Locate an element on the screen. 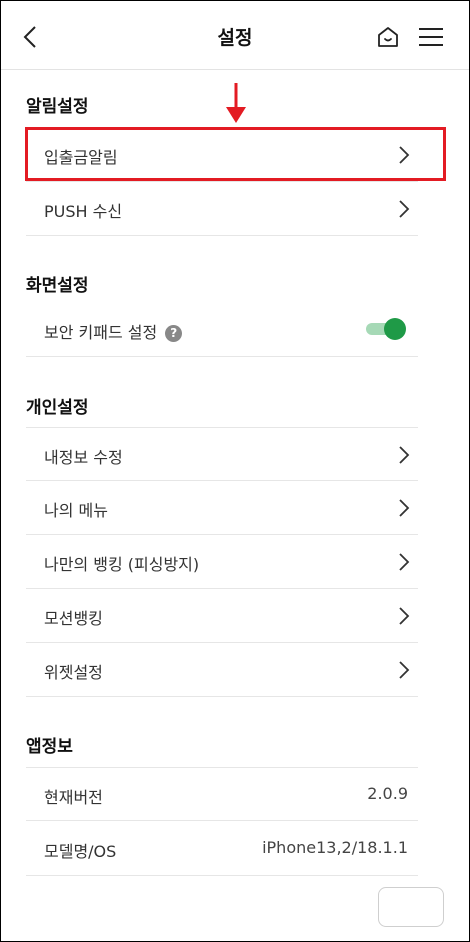  personal-item-widget: 위젯설정 is located at coordinates (222, 670).